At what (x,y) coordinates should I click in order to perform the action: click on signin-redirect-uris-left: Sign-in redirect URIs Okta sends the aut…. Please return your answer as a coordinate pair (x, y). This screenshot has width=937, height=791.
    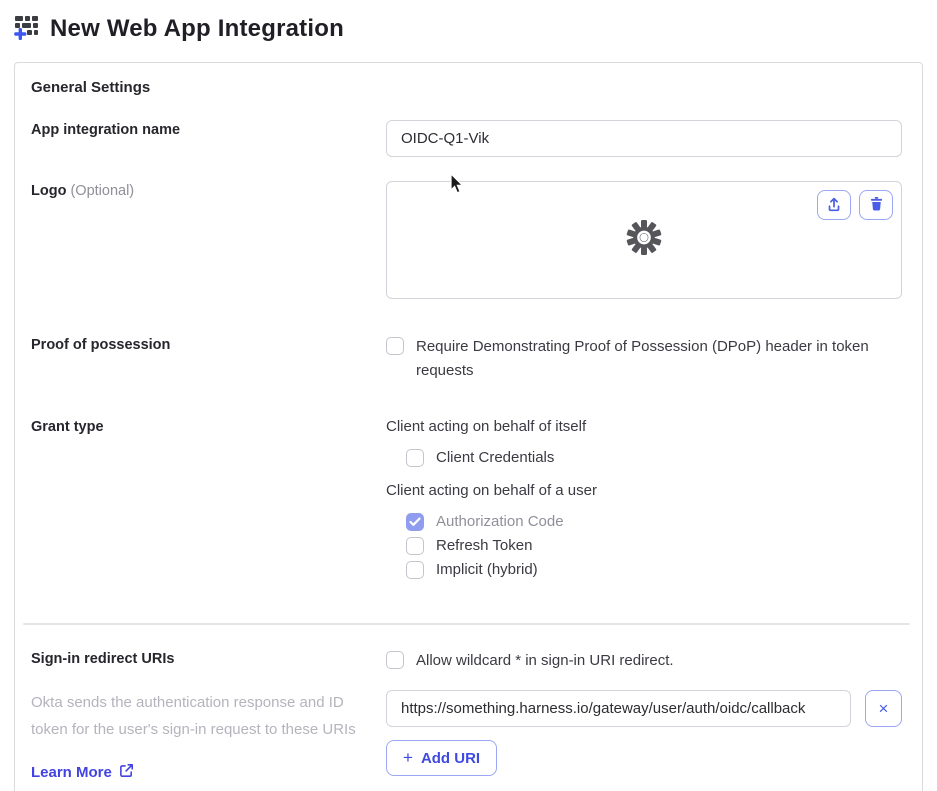
    Looking at the image, I should click on (208, 714).